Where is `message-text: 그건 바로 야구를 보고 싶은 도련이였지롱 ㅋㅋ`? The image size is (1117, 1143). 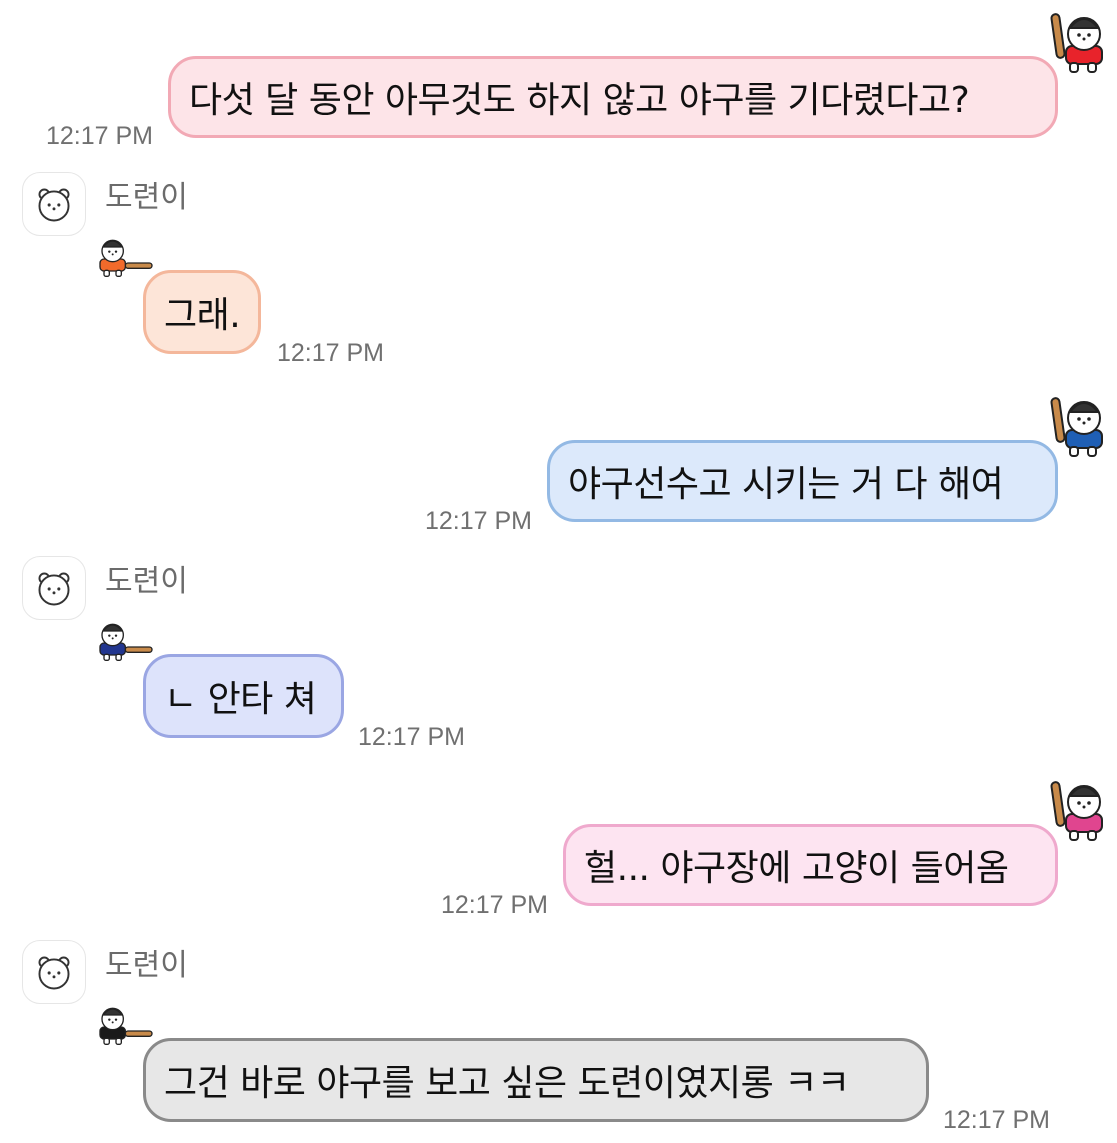
message-text: 그건 바로 야구를 보고 싶은 도련이였지롱 ㅋㅋ is located at coordinates (507, 1083).